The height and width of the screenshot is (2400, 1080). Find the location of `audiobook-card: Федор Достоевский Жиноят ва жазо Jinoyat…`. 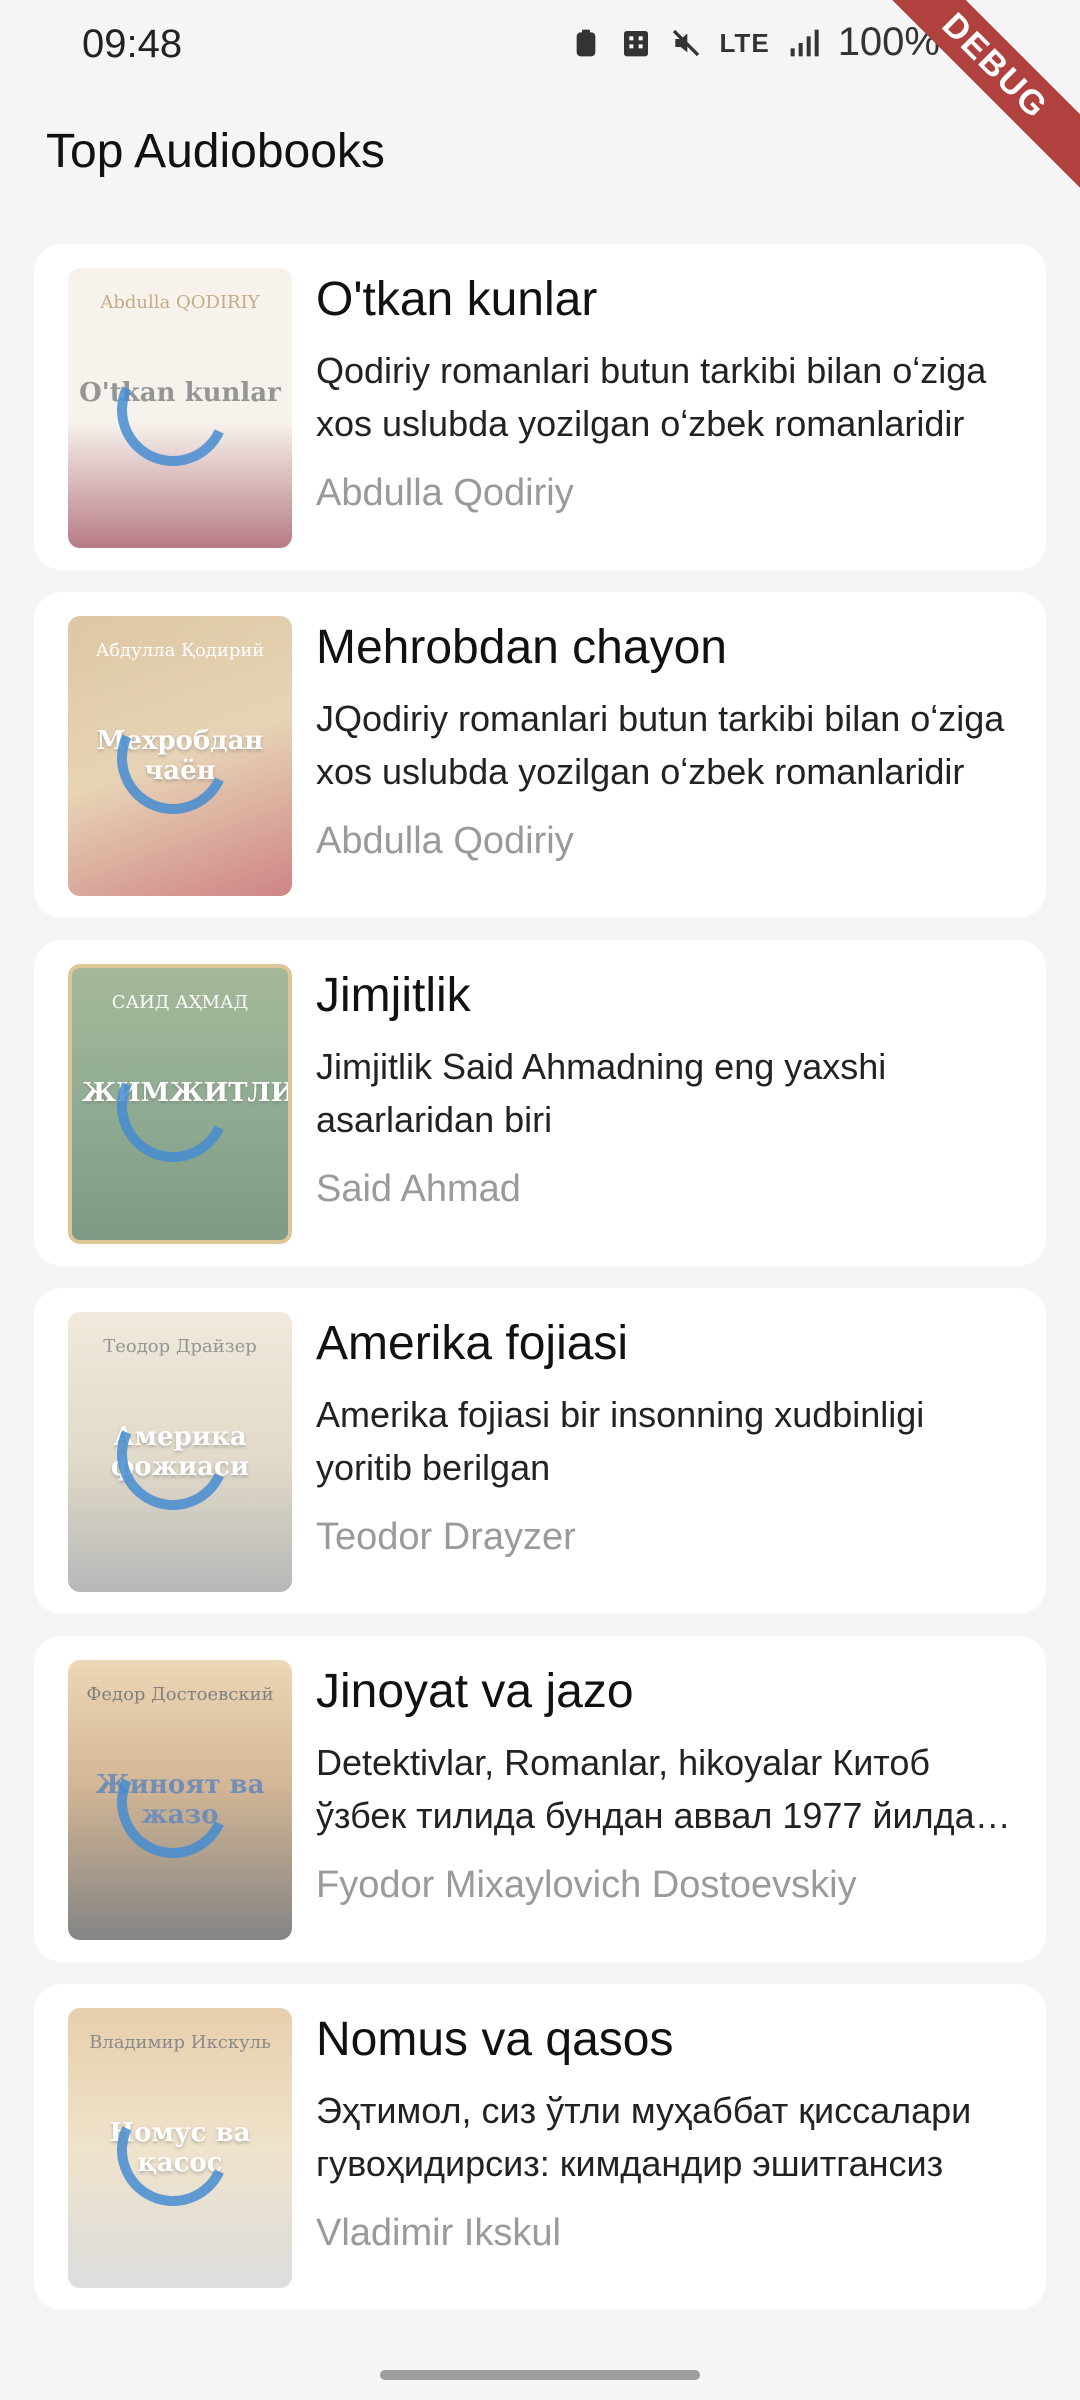

audiobook-card: Федор Достоевский Жиноят ва жазо Jinoyat… is located at coordinates (540, 1799).